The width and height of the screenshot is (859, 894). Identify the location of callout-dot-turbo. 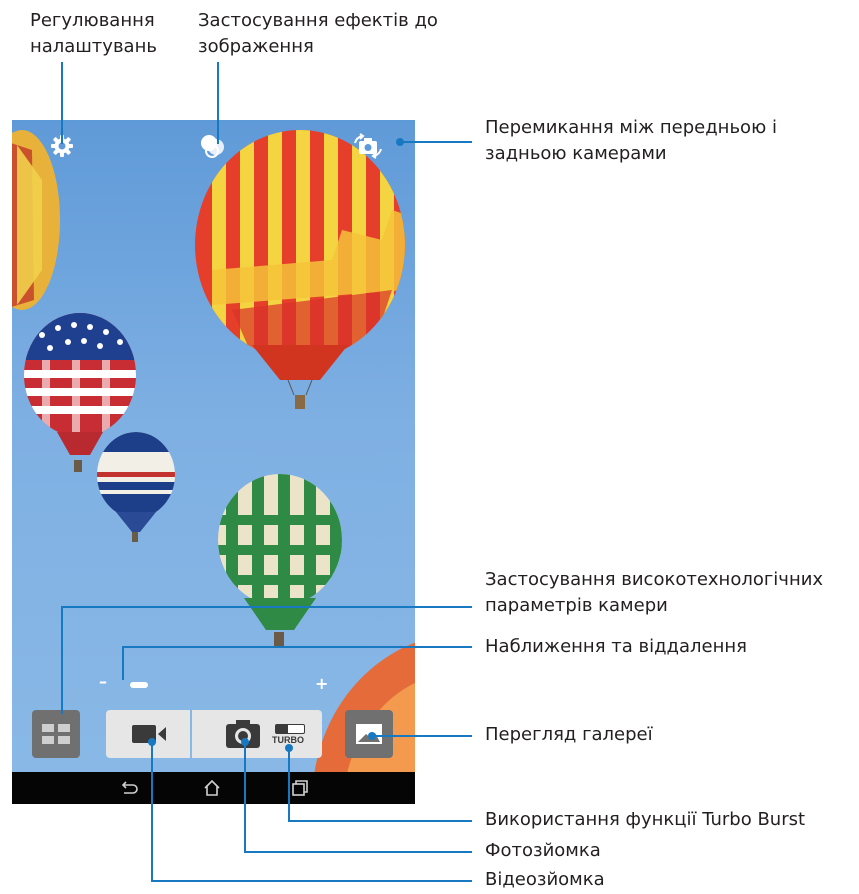
(289, 748).